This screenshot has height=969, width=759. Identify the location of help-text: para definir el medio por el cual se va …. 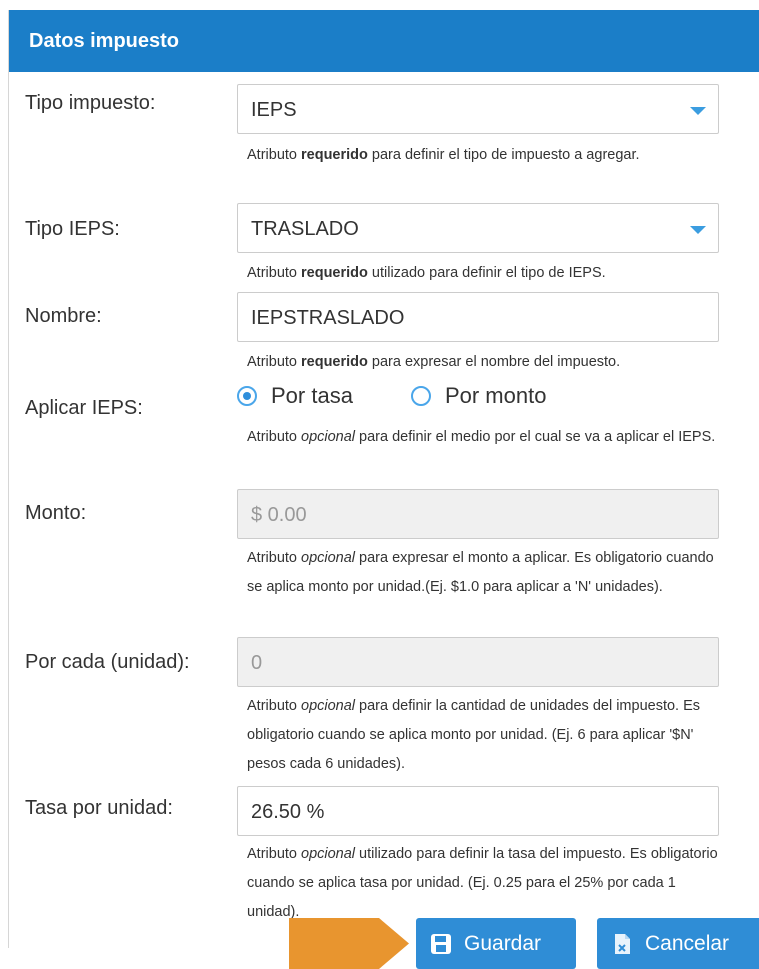
(535, 437).